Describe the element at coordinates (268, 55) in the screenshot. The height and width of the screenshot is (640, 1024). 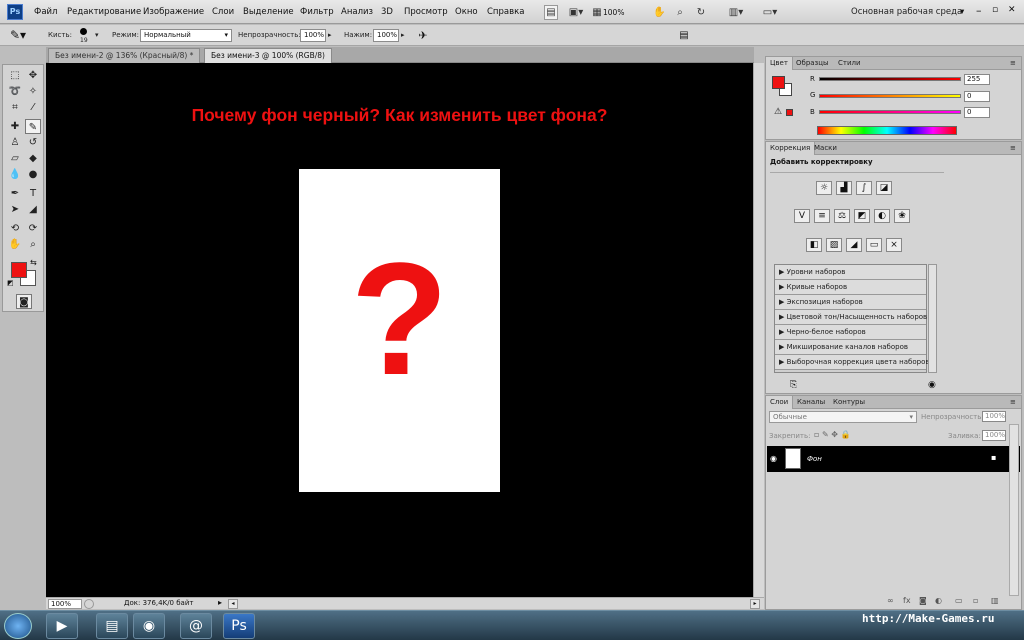
I see `doc-tab-2: Без имени-3 @ 100% (RGB/8)` at that location.